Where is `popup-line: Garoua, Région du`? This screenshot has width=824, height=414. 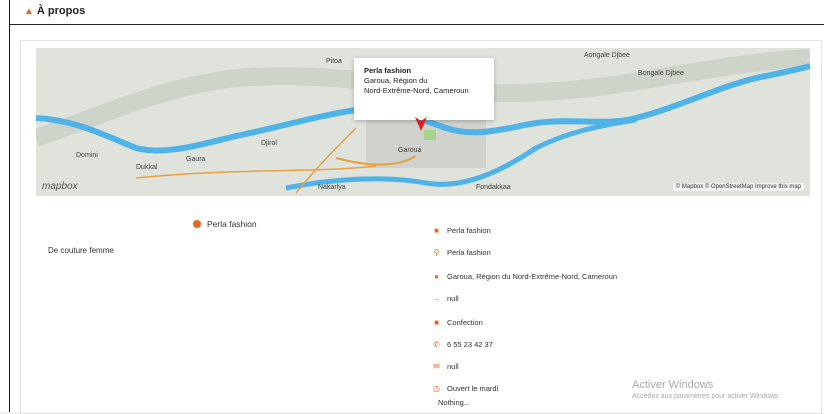 popup-line: Garoua, Région du is located at coordinates (396, 80).